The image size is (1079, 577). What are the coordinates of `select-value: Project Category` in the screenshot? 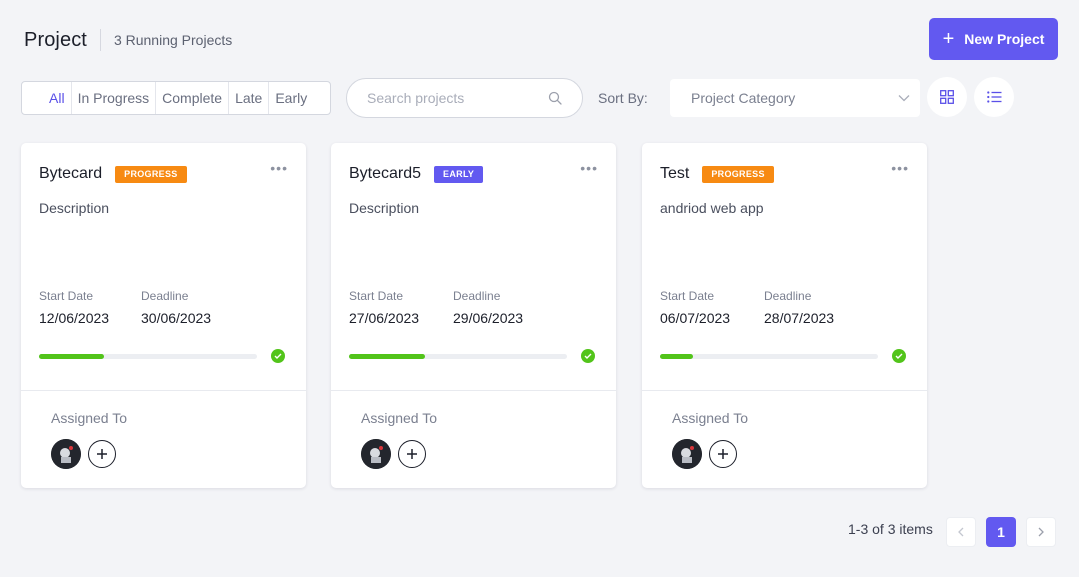 It's located at (743, 98).